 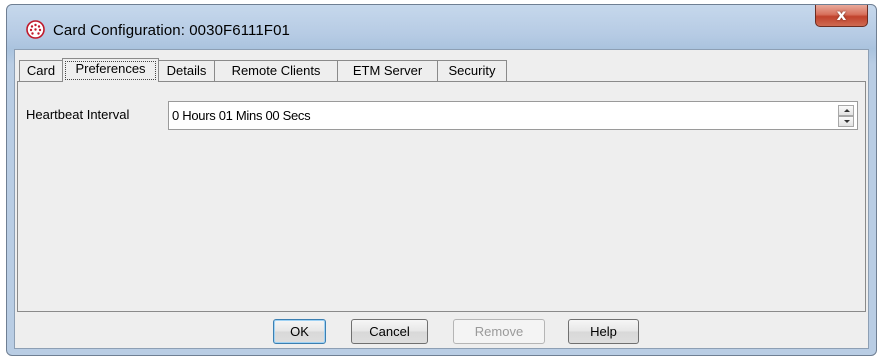 What do you see at coordinates (276, 70) in the screenshot?
I see `tab-remote-clients: Remote Clients` at bounding box center [276, 70].